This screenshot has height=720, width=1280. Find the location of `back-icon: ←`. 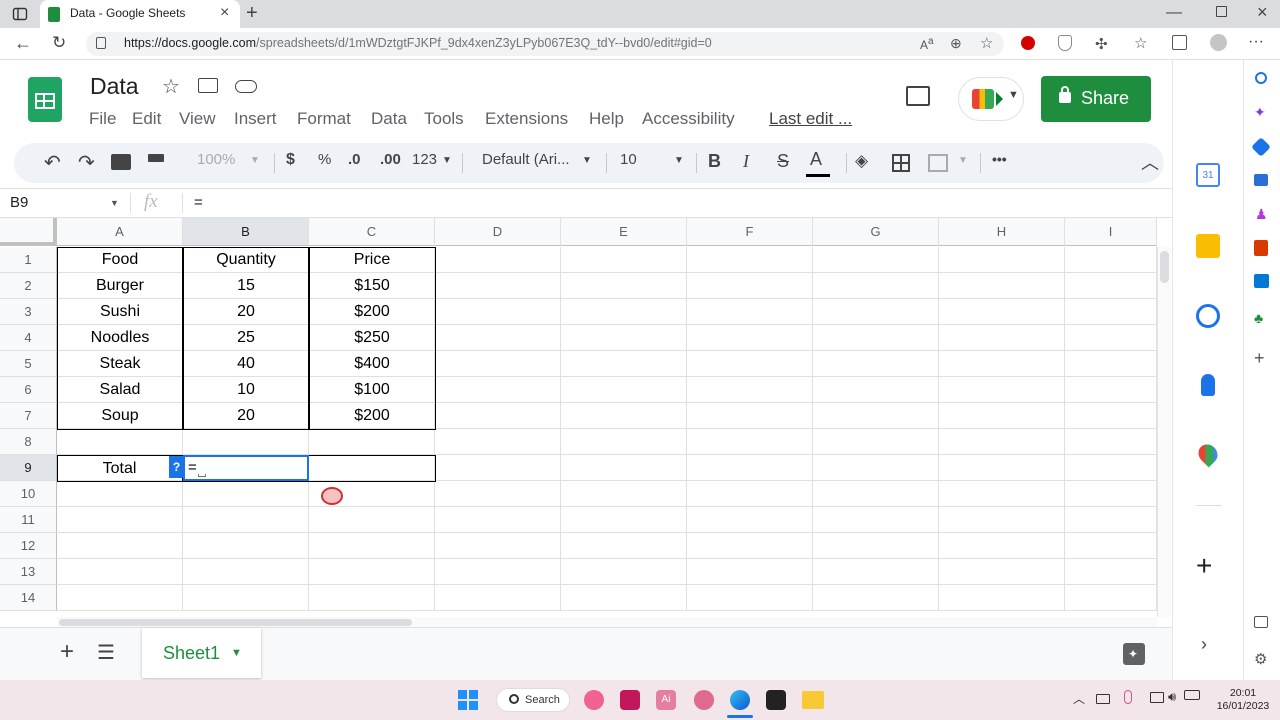

back-icon: ← is located at coordinates (23, 43).